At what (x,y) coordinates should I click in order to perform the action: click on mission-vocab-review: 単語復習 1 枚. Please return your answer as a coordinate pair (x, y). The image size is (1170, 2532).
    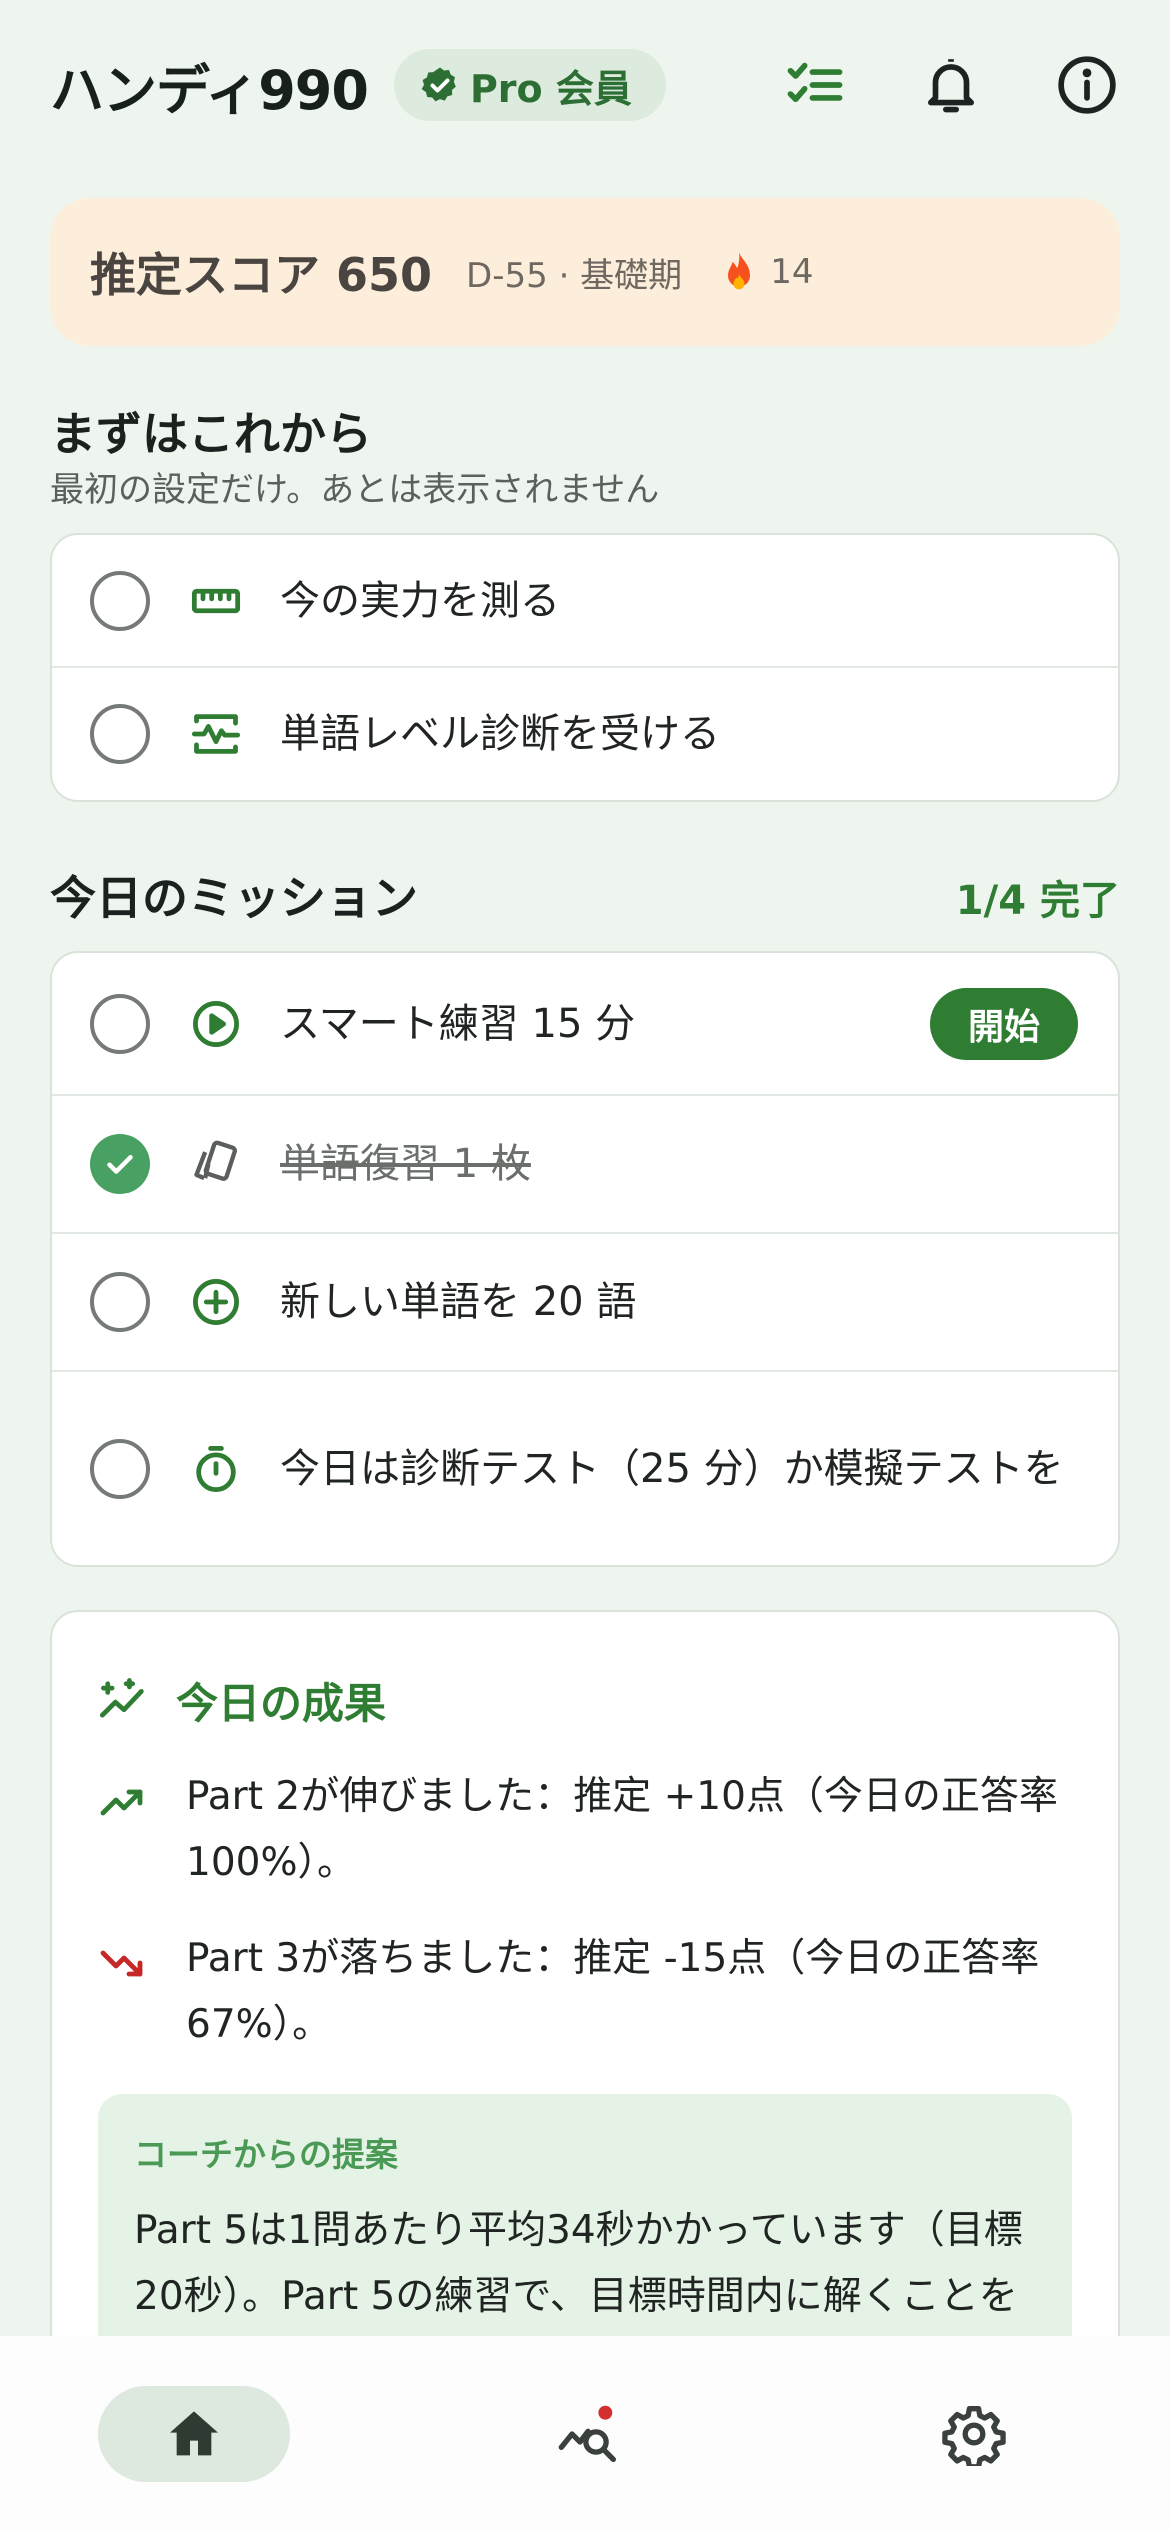
    Looking at the image, I should click on (585, 1165).